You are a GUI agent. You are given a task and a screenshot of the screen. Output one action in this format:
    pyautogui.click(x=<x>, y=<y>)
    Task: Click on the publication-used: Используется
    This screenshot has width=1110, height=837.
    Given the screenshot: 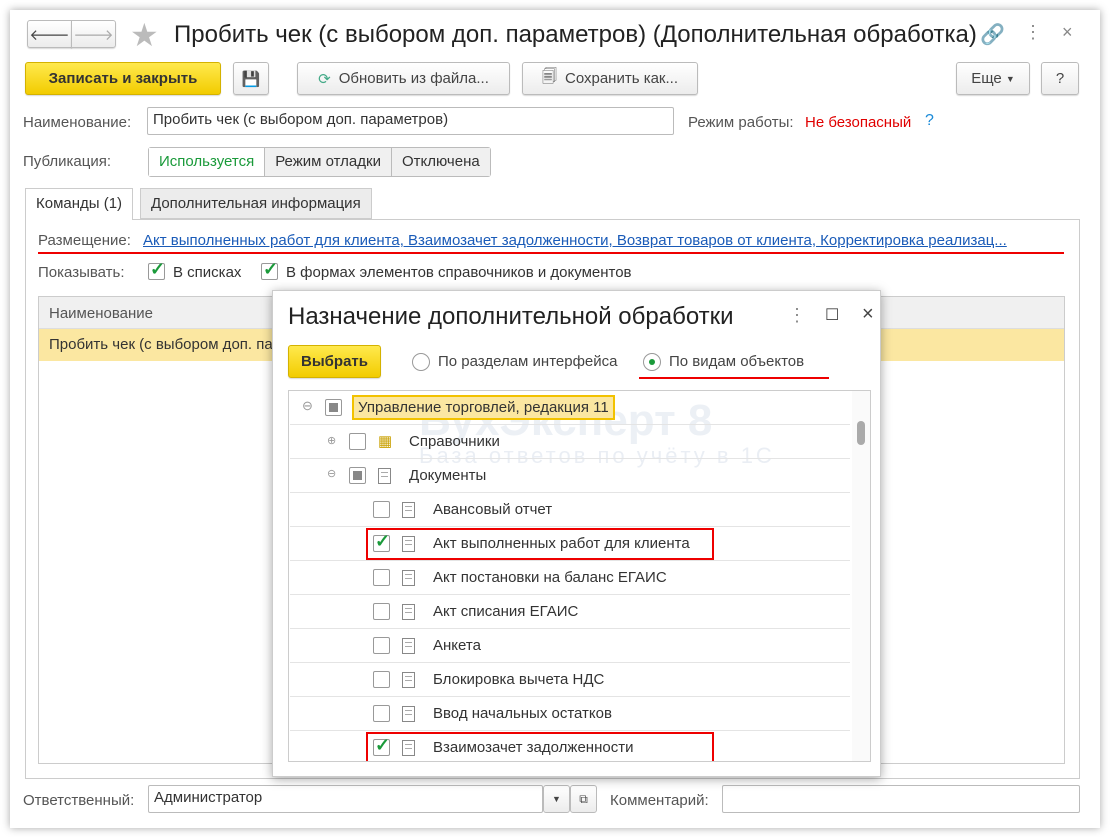 What is the action you would take?
    pyautogui.click(x=207, y=162)
    